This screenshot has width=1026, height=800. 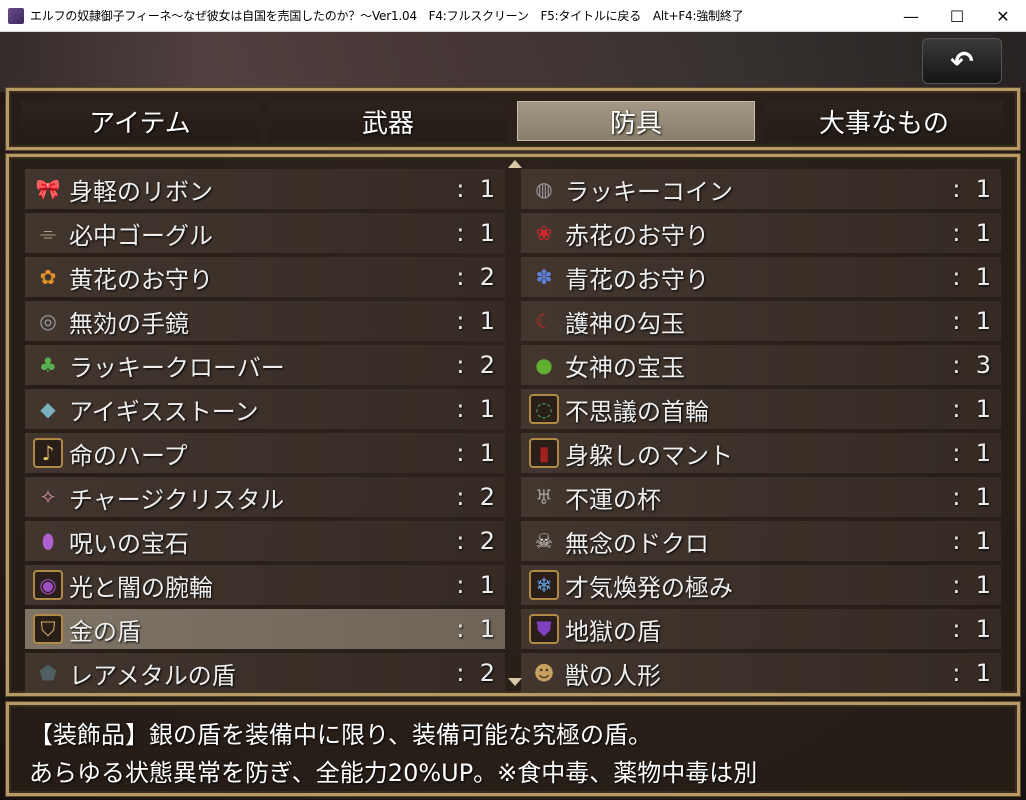 I want to click on ribbon-icon: 🎀, so click(x=48, y=189).